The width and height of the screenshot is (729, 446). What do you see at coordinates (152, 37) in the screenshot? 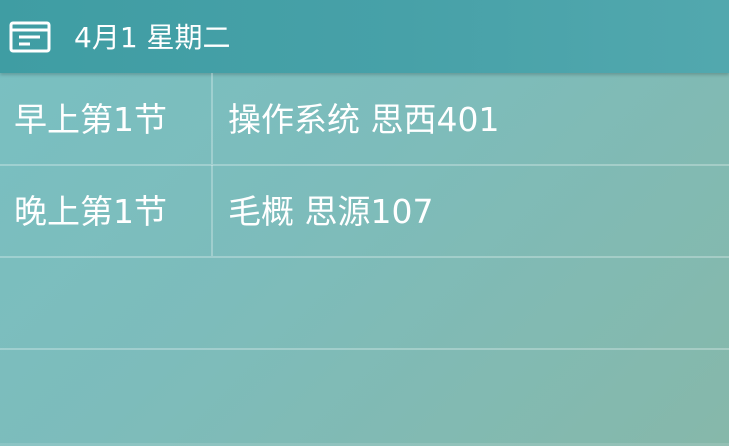
I see `date-label: 4月1 星期二` at bounding box center [152, 37].